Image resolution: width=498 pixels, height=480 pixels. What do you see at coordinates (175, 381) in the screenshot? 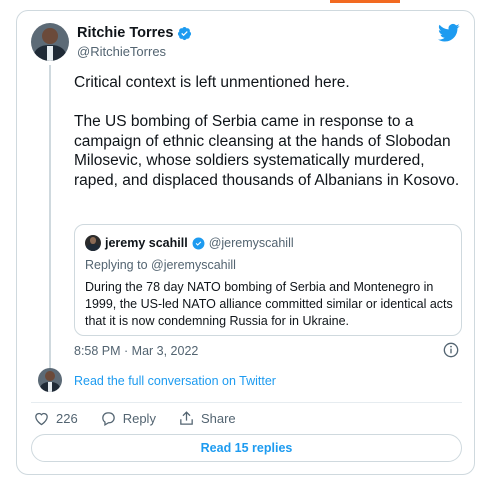
I see `read-full-conversation-link: Read the full conversation on Twitter` at bounding box center [175, 381].